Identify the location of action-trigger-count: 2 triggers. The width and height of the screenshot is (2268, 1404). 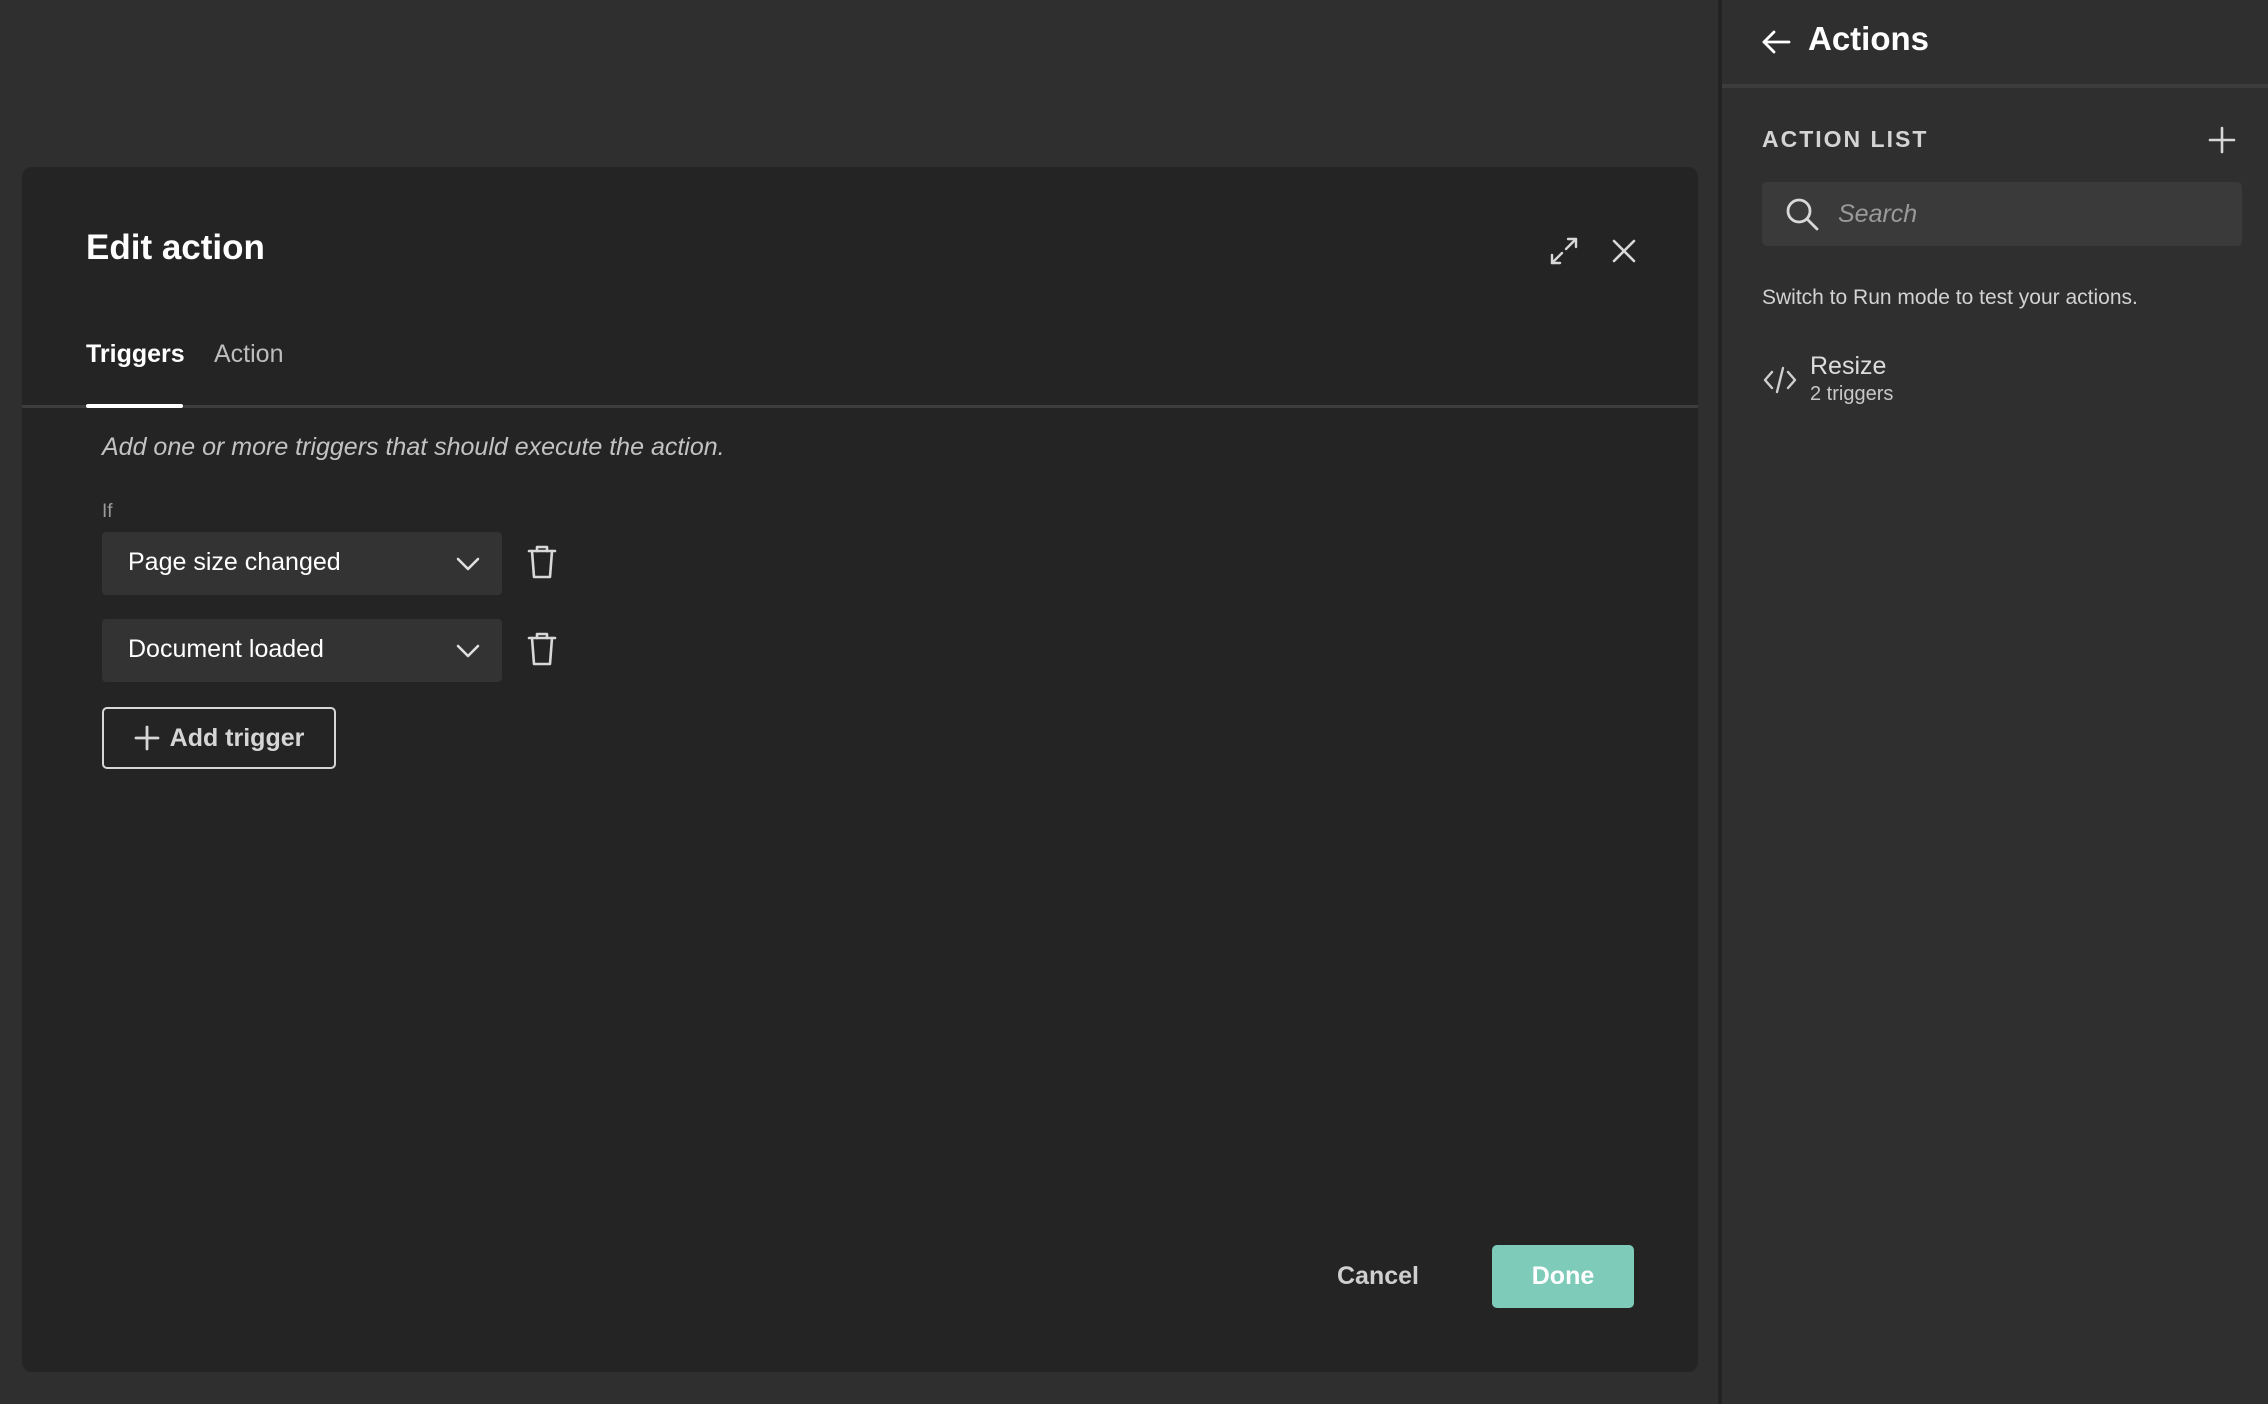
(1852, 394).